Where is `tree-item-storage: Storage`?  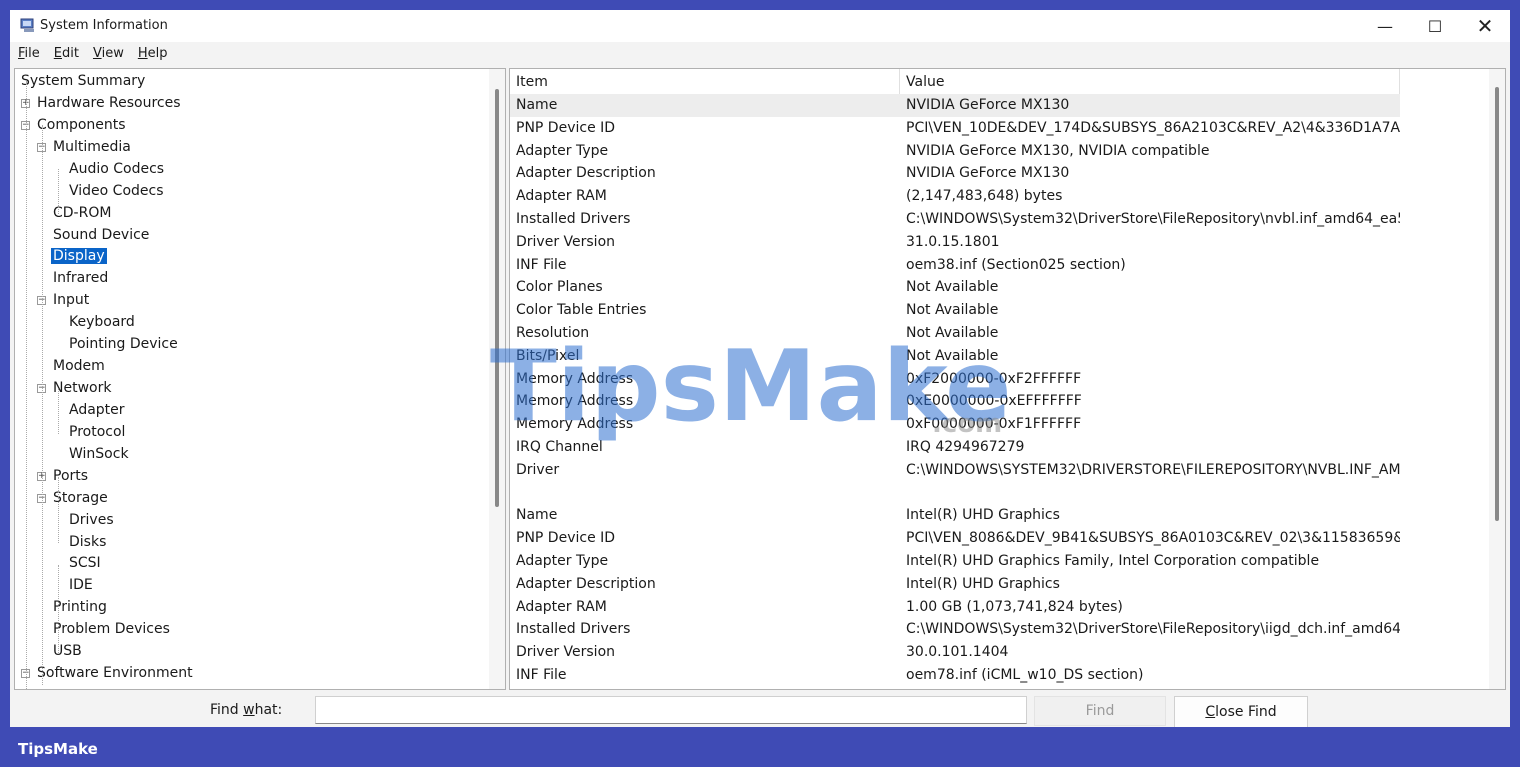
tree-item-storage: Storage is located at coordinates (80, 498).